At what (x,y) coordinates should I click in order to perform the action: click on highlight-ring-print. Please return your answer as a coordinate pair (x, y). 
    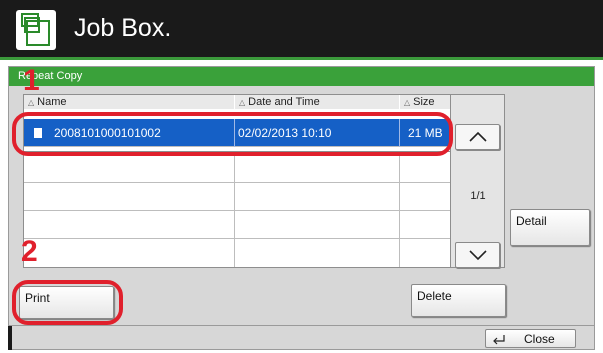
    Looking at the image, I should click on (67, 302).